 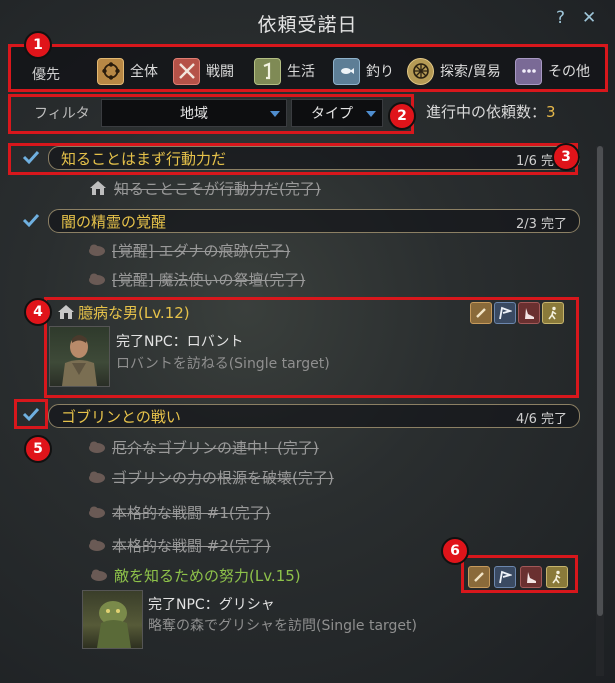 What do you see at coordinates (62, 114) in the screenshot?
I see `filter-label: フィルタ` at bounding box center [62, 114].